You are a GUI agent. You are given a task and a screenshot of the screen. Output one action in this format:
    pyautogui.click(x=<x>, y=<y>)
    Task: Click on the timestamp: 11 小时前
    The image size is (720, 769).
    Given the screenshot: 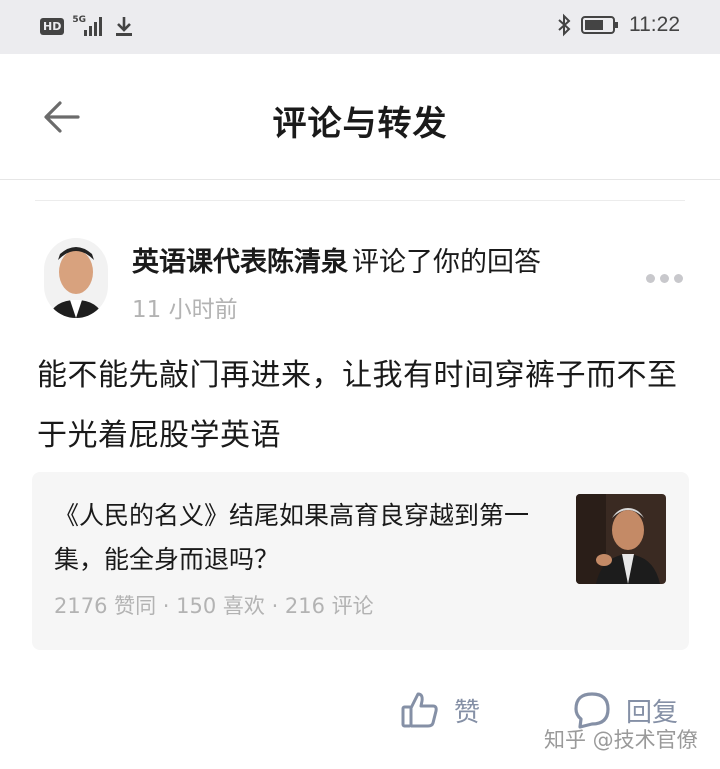 What is the action you would take?
    pyautogui.click(x=185, y=310)
    